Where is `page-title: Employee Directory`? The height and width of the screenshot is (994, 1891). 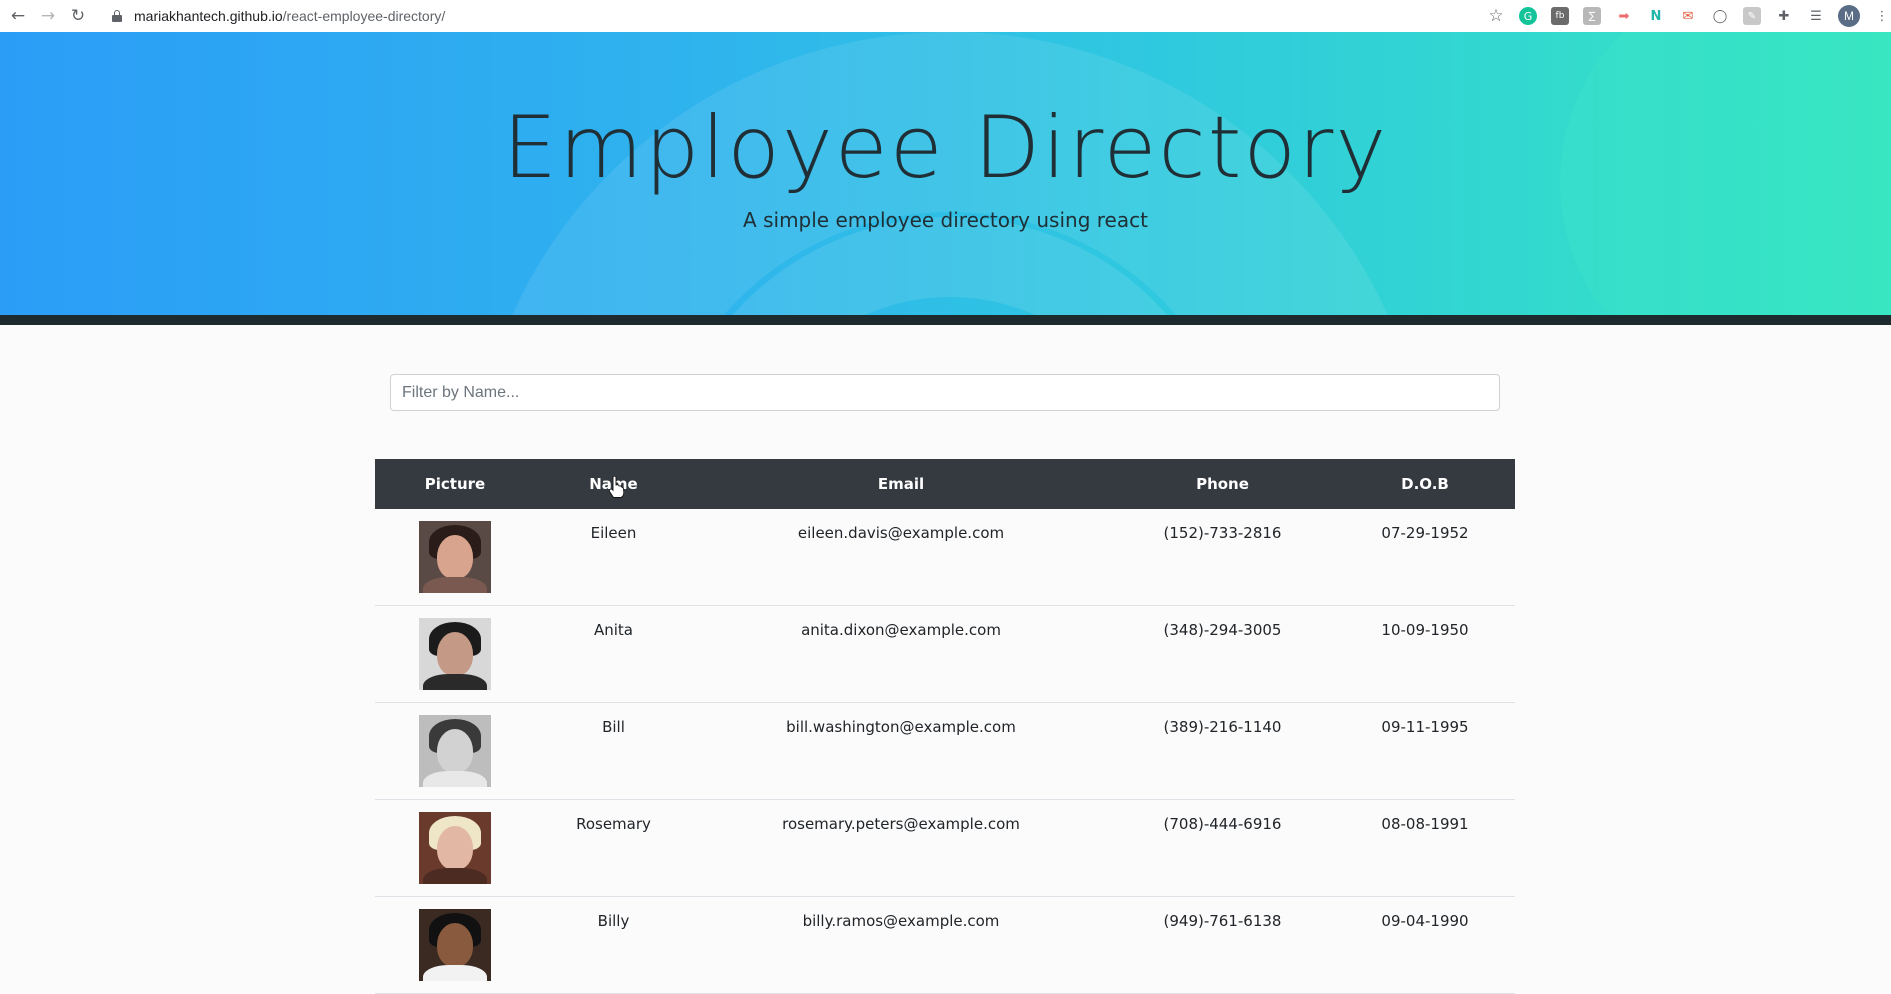 page-title: Employee Directory is located at coordinates (945, 148).